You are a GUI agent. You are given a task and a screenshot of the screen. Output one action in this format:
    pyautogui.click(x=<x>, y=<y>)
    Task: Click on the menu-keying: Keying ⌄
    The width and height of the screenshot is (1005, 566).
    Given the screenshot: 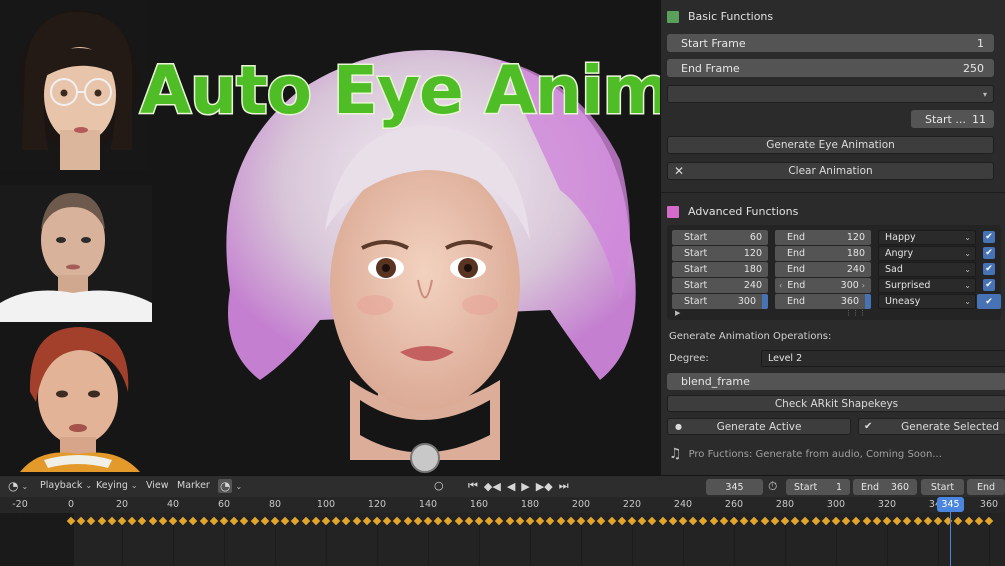 What is the action you would take?
    pyautogui.click(x=117, y=485)
    